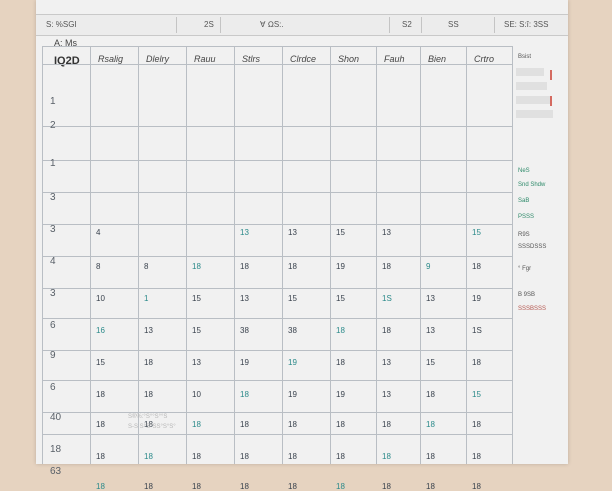 The width and height of the screenshot is (612, 491). What do you see at coordinates (209, 24) in the screenshot?
I see `toolbar-seg-2: 2S` at bounding box center [209, 24].